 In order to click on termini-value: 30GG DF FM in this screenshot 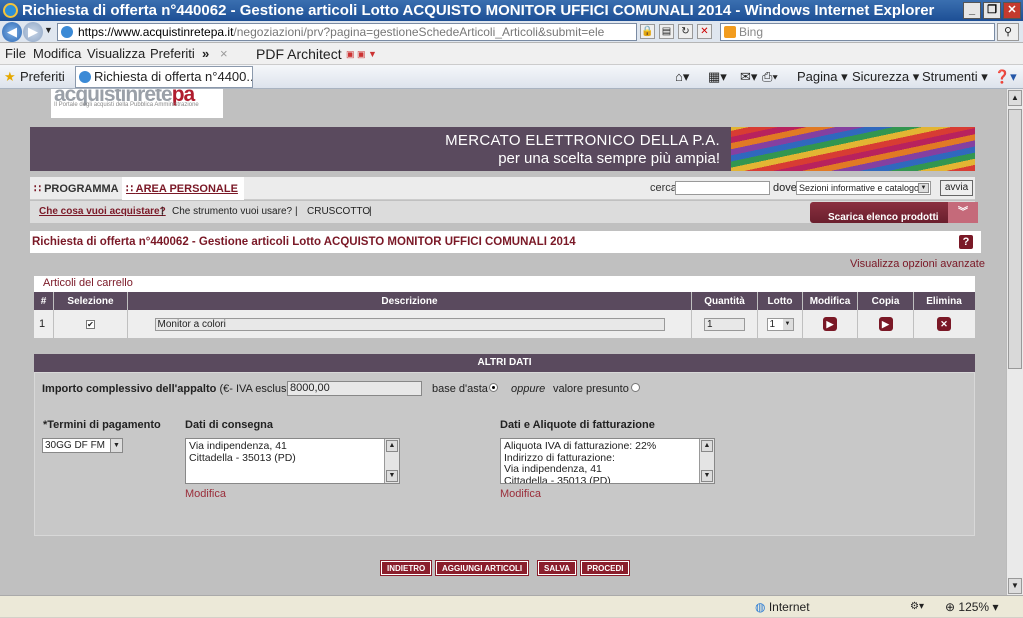, I will do `click(75, 445)`.